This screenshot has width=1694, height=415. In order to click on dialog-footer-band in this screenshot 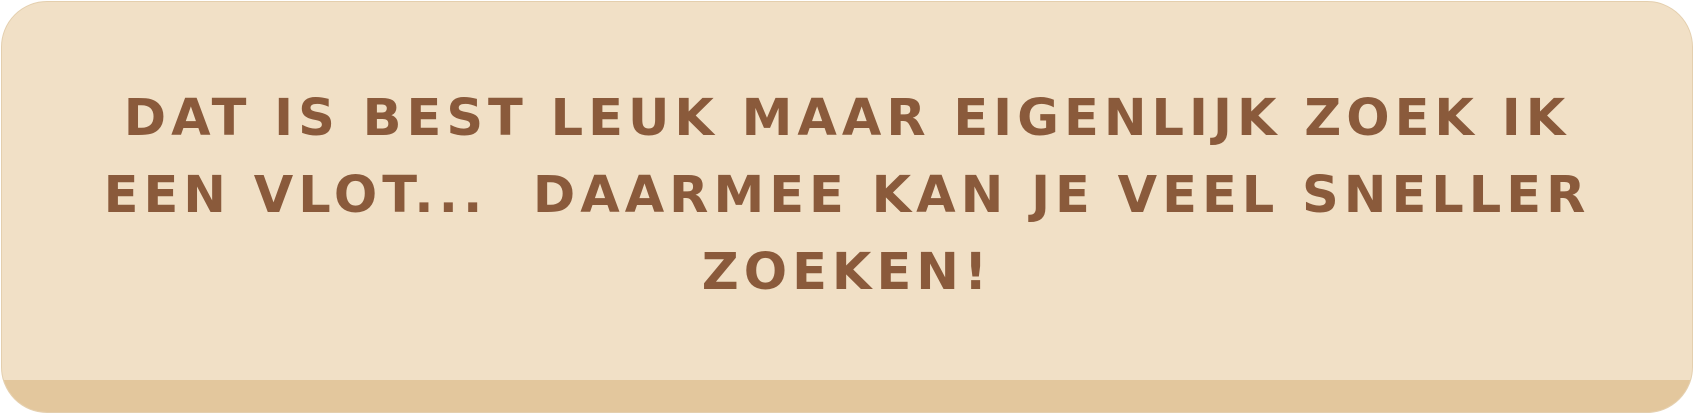, I will do `click(847, 396)`.